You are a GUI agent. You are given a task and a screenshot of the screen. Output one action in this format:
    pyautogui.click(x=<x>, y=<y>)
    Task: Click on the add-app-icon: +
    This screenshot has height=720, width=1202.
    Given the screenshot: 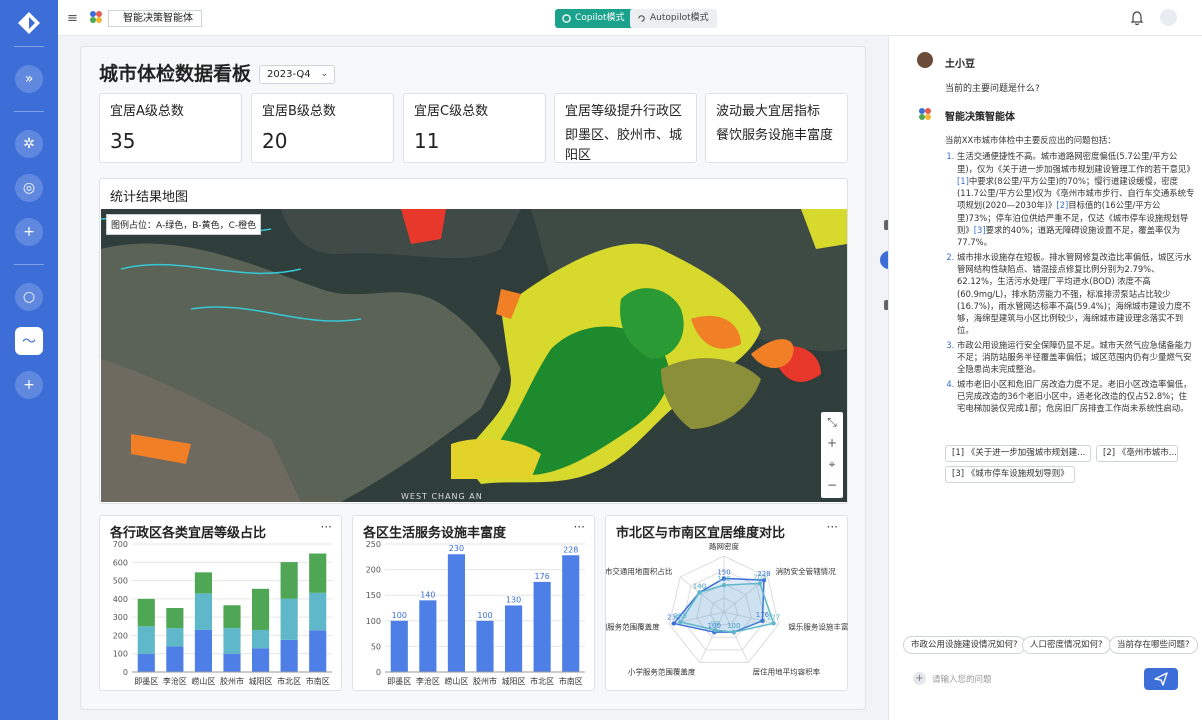 What is the action you would take?
    pyautogui.click(x=29, y=385)
    